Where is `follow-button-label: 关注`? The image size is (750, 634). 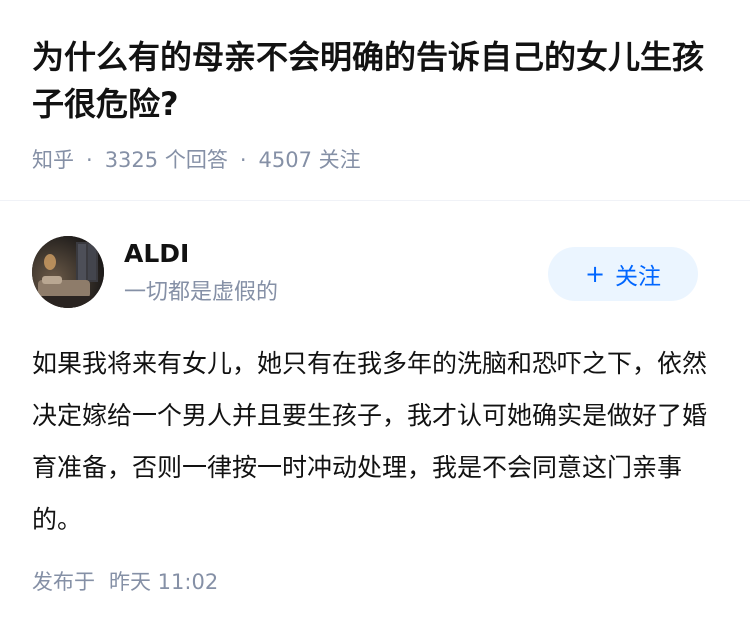 follow-button-label: 关注 is located at coordinates (638, 277).